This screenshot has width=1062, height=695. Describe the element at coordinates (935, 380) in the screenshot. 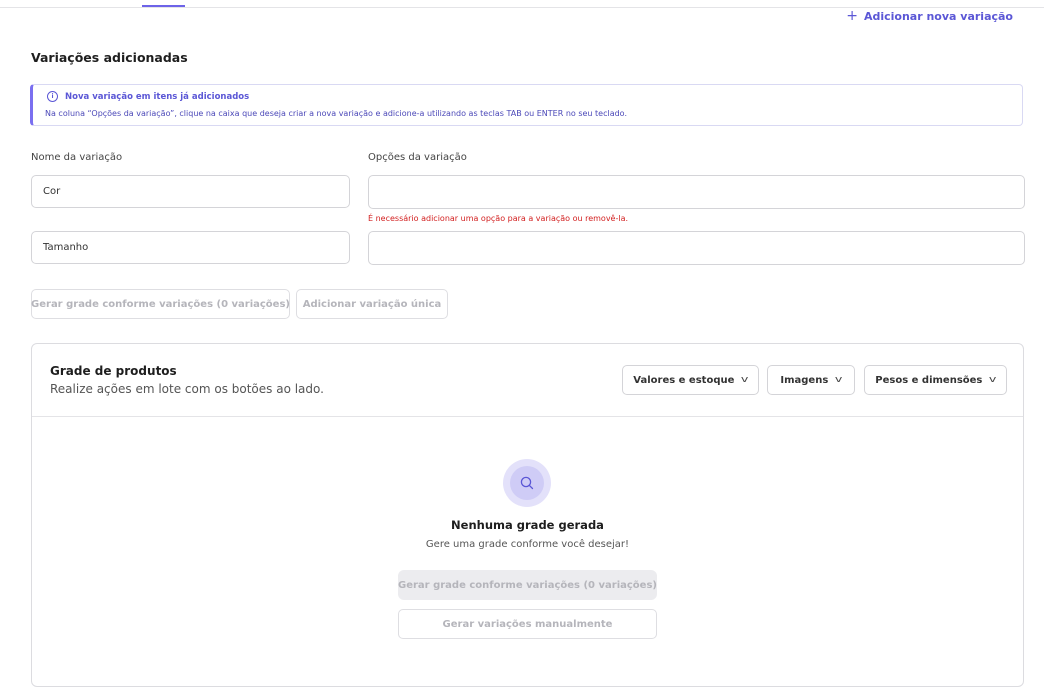

I see `weights-dimensions-dropdown: Pesos e dimensões v` at that location.